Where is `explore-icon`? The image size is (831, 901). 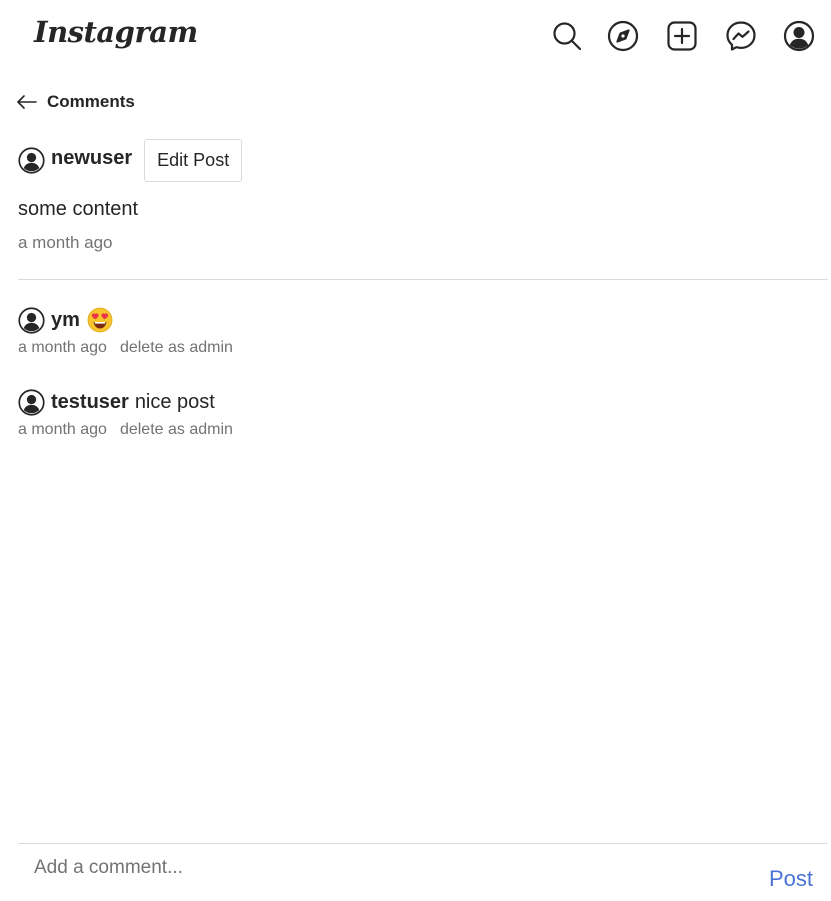
explore-icon is located at coordinates (623, 36).